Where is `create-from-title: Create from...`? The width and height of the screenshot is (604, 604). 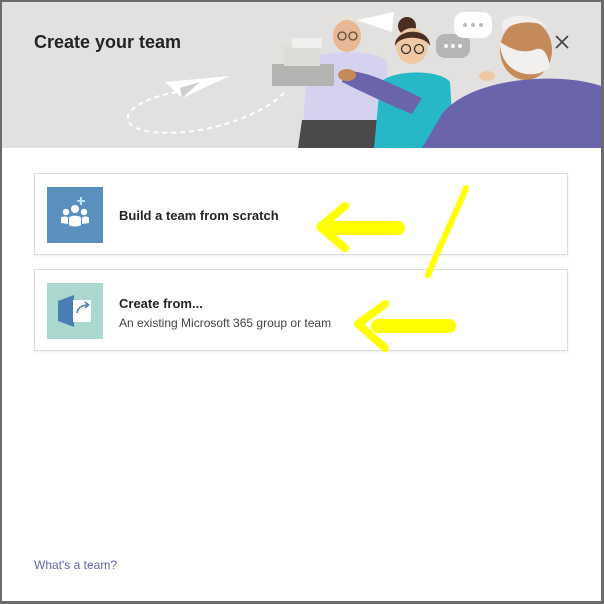 create-from-title: Create from... is located at coordinates (161, 303).